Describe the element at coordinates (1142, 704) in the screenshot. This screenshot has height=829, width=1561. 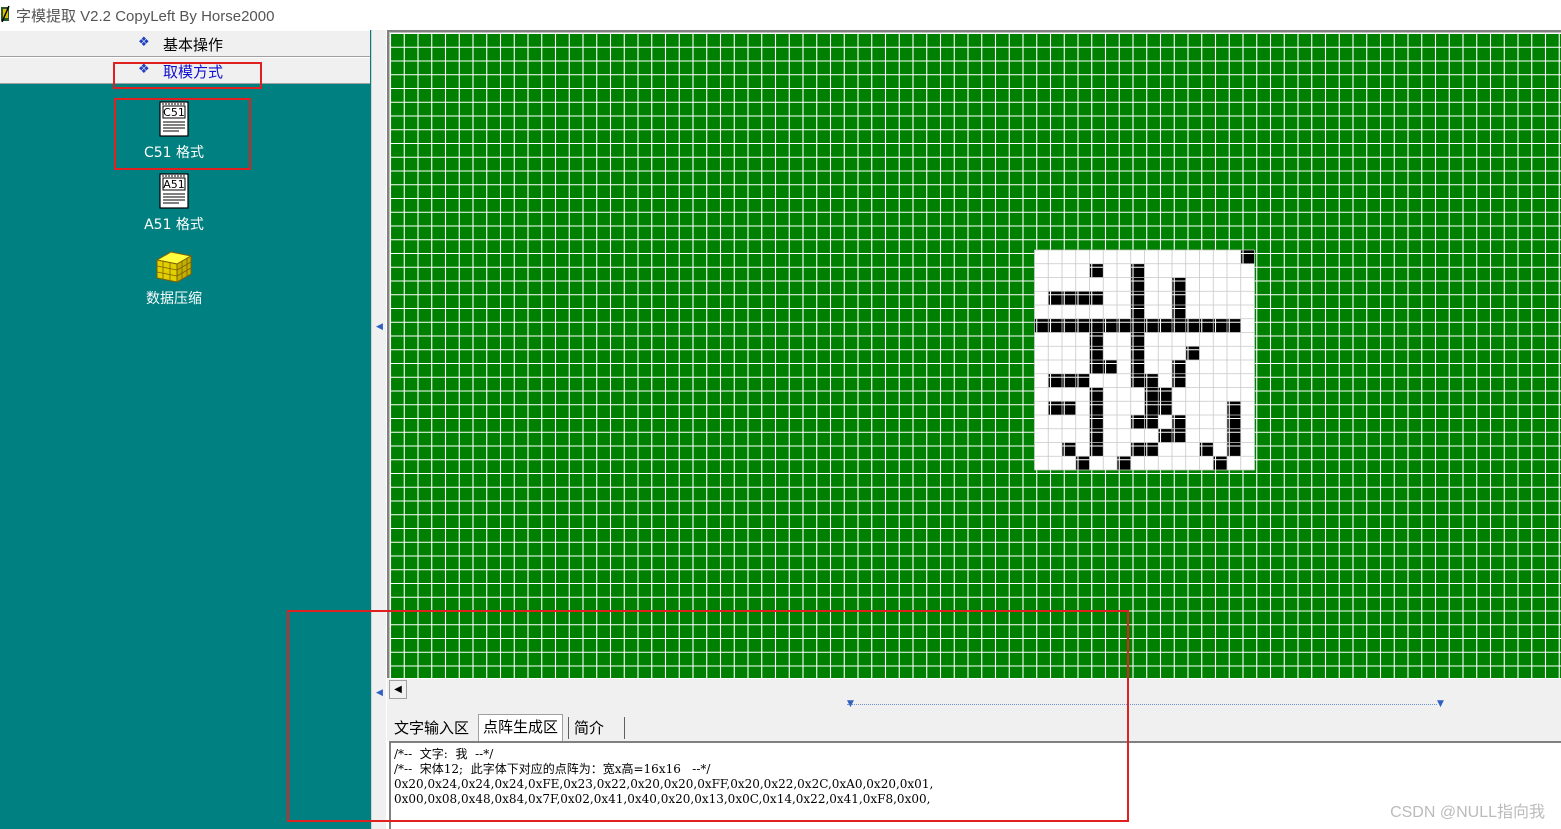
I see `splitter-grip` at that location.